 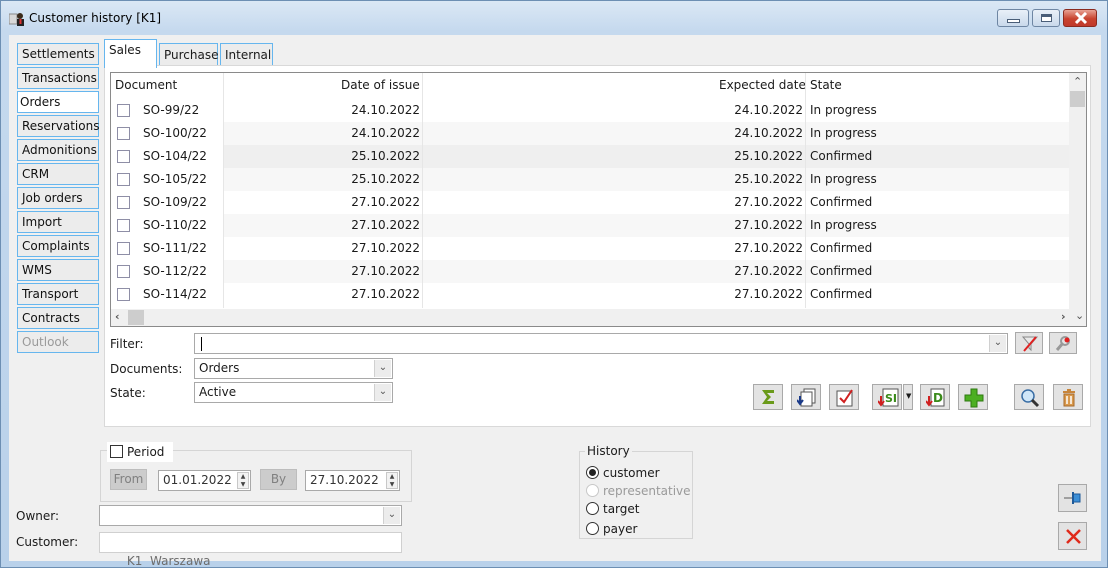 I want to click on cell-expected-date: 27.10.2022, so click(x=768, y=225).